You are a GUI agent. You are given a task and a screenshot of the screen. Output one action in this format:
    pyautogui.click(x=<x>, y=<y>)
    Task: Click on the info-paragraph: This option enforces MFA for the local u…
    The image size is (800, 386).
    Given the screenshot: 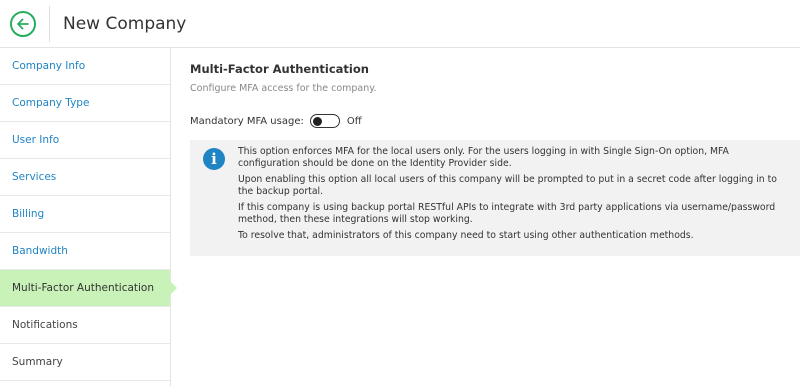 What is the action you would take?
    pyautogui.click(x=483, y=157)
    